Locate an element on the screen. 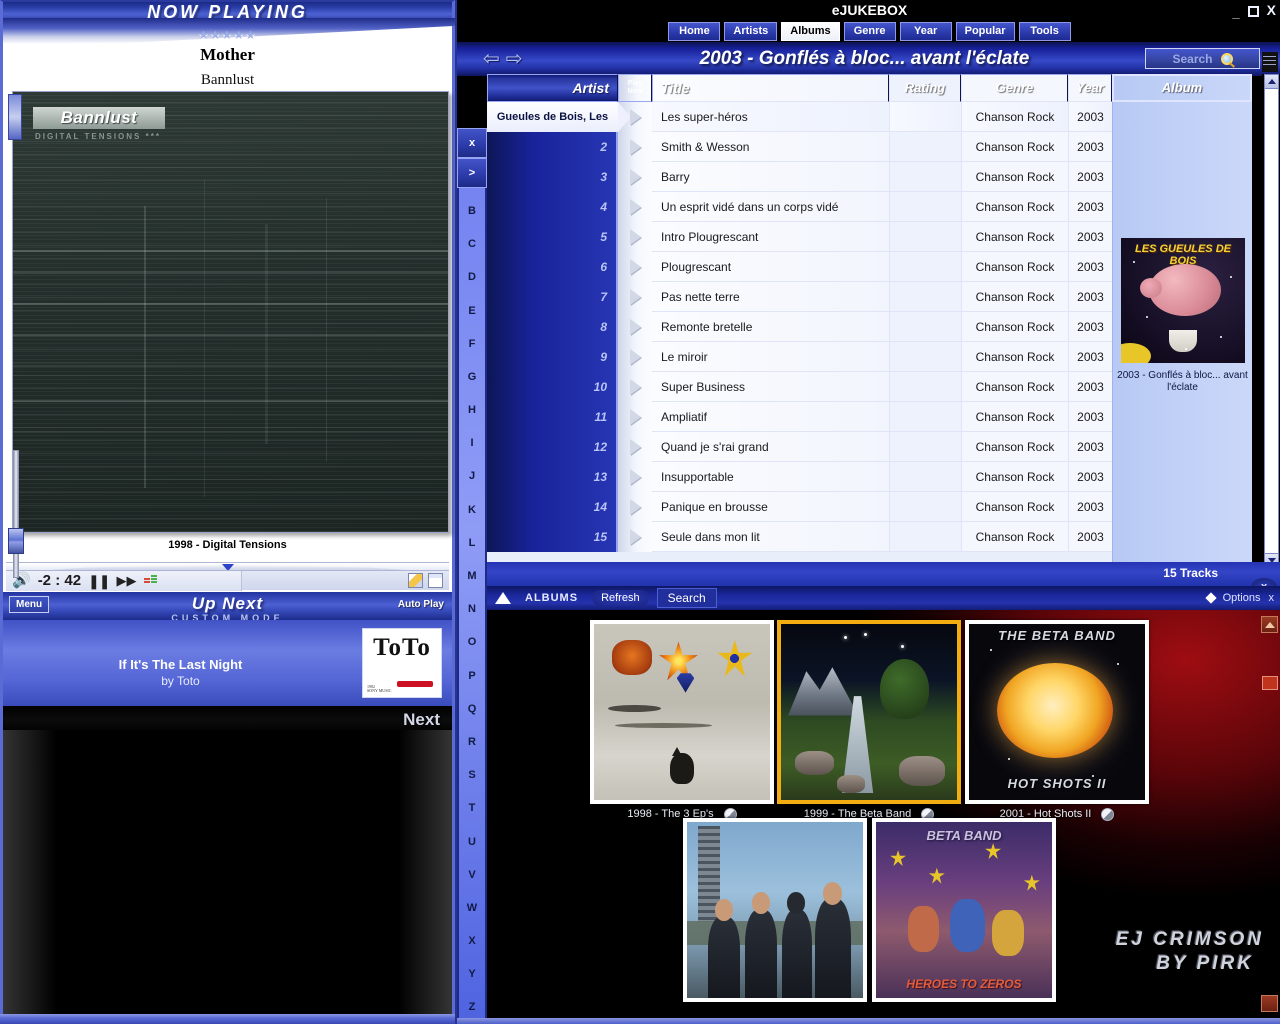 The height and width of the screenshot is (1024, 1280). next-icon: ▶▶ is located at coordinates (127, 580).